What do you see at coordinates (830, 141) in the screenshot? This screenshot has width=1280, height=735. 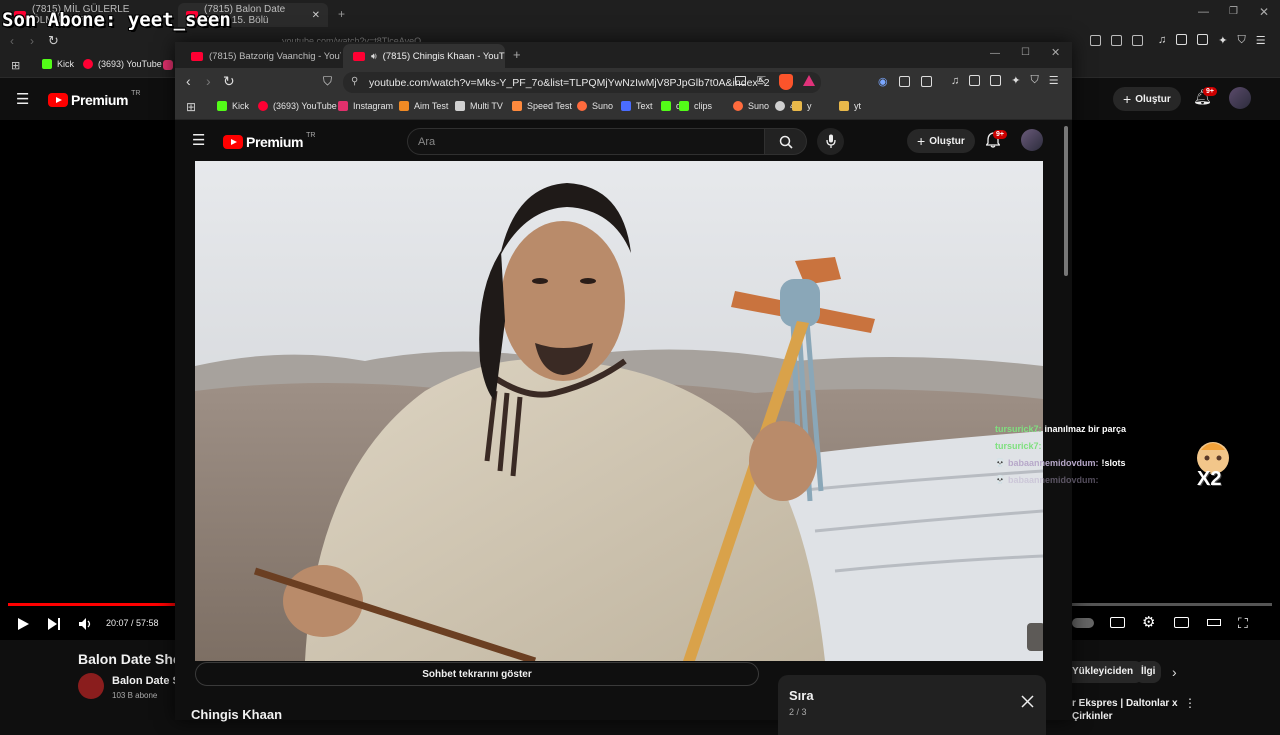 I see `voice-search-button` at bounding box center [830, 141].